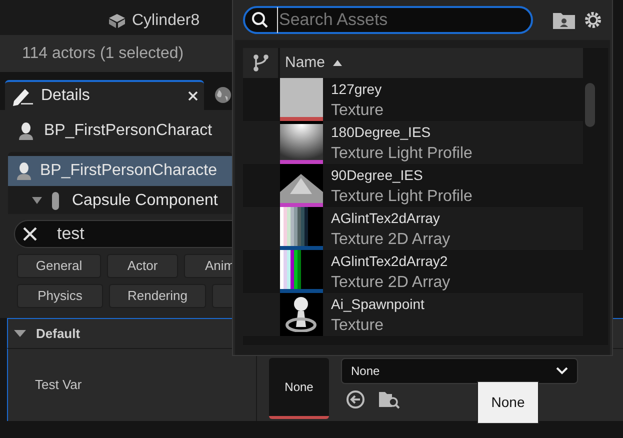  I want to click on component-row: Capsule Component, so click(120, 200).